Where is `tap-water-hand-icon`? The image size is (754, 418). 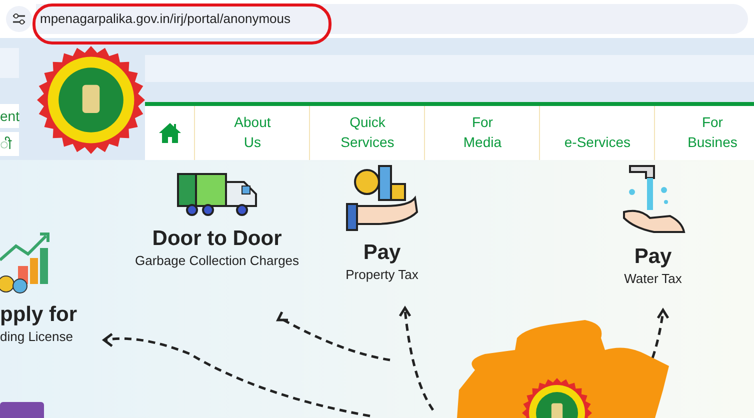
tap-water-hand-icon is located at coordinates (653, 199).